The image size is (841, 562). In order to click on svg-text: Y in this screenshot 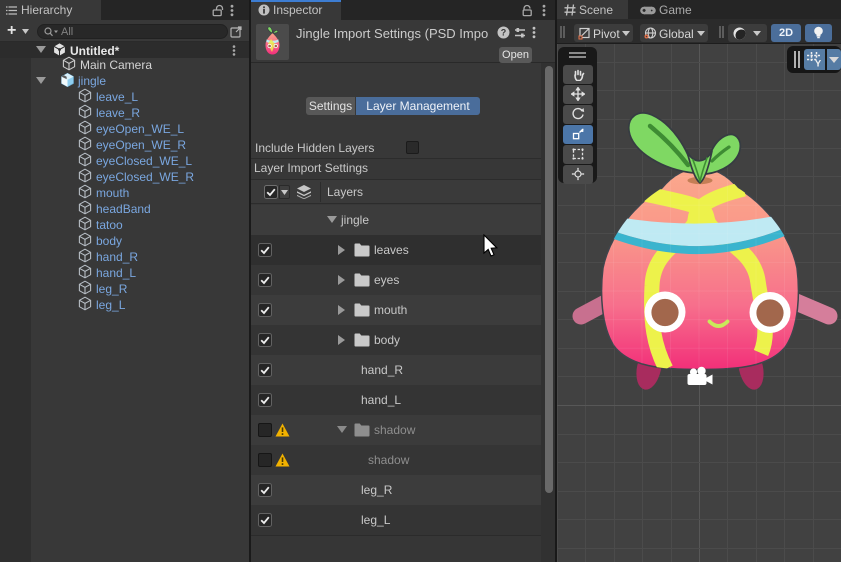, I will do `click(818, 64)`.